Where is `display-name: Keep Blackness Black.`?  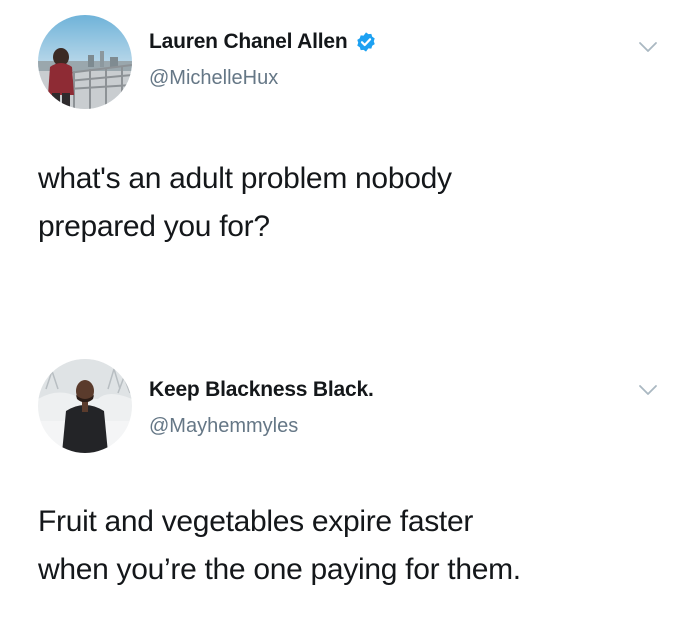
display-name: Keep Blackness Black. is located at coordinates (261, 390).